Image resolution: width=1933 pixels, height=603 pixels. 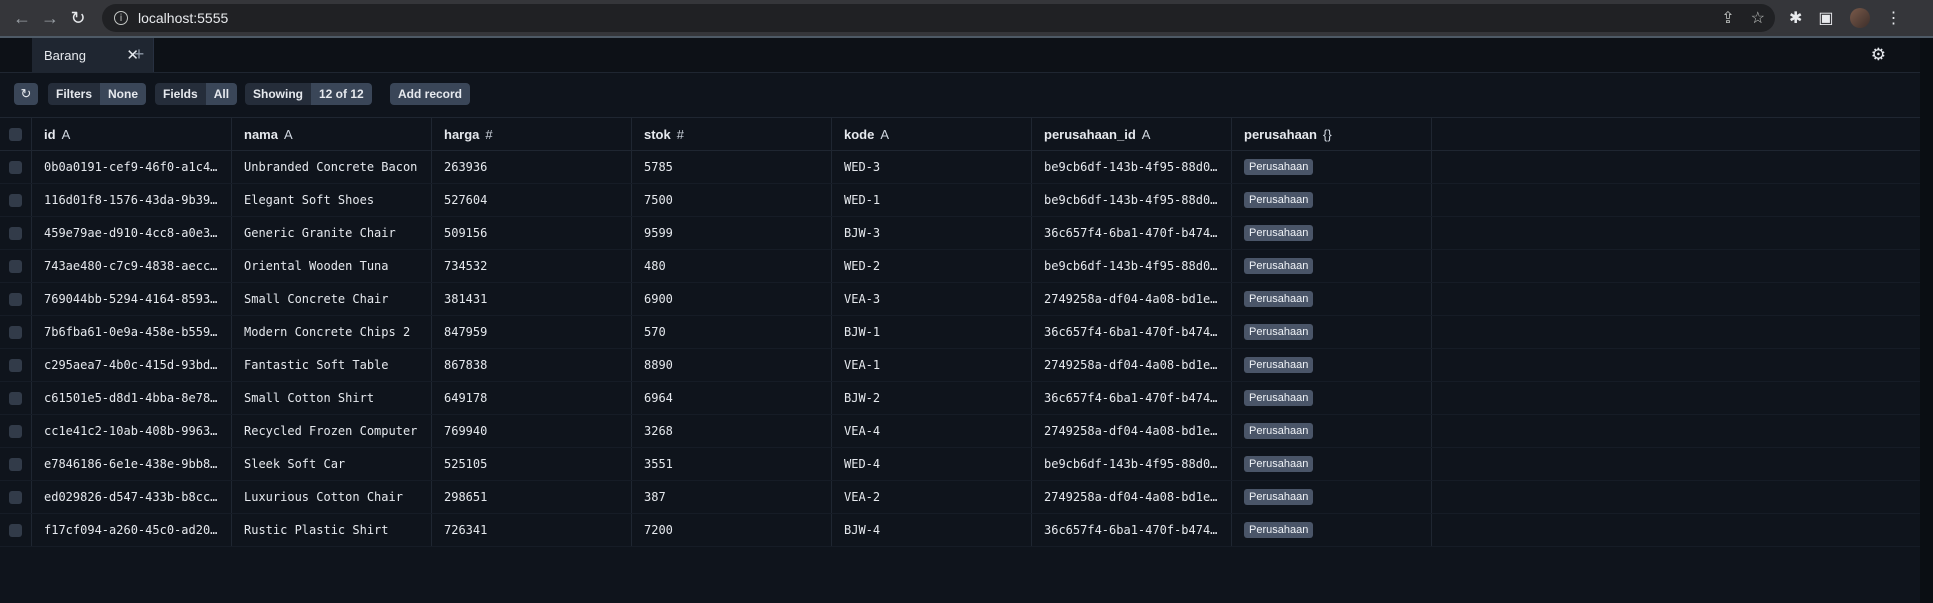 What do you see at coordinates (1859, 18) in the screenshot?
I see `profile-avatar` at bounding box center [1859, 18].